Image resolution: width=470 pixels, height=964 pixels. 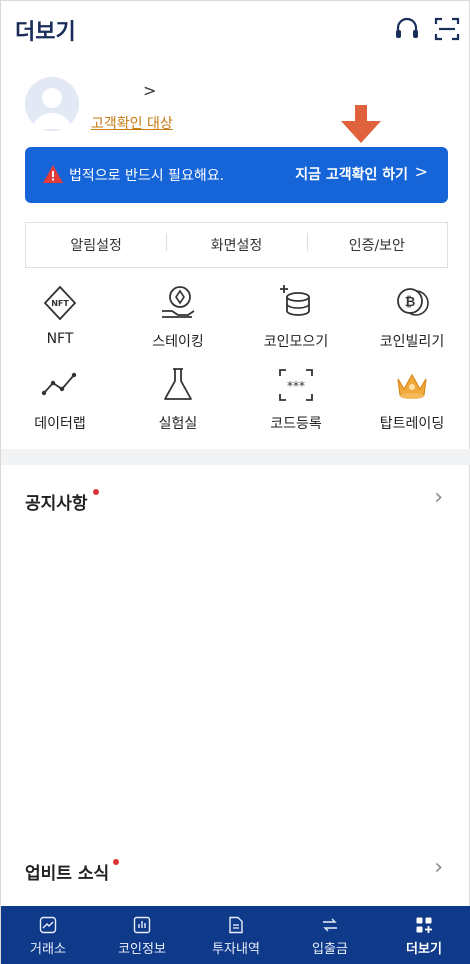 I want to click on coin-info-icon, so click(x=142, y=925).